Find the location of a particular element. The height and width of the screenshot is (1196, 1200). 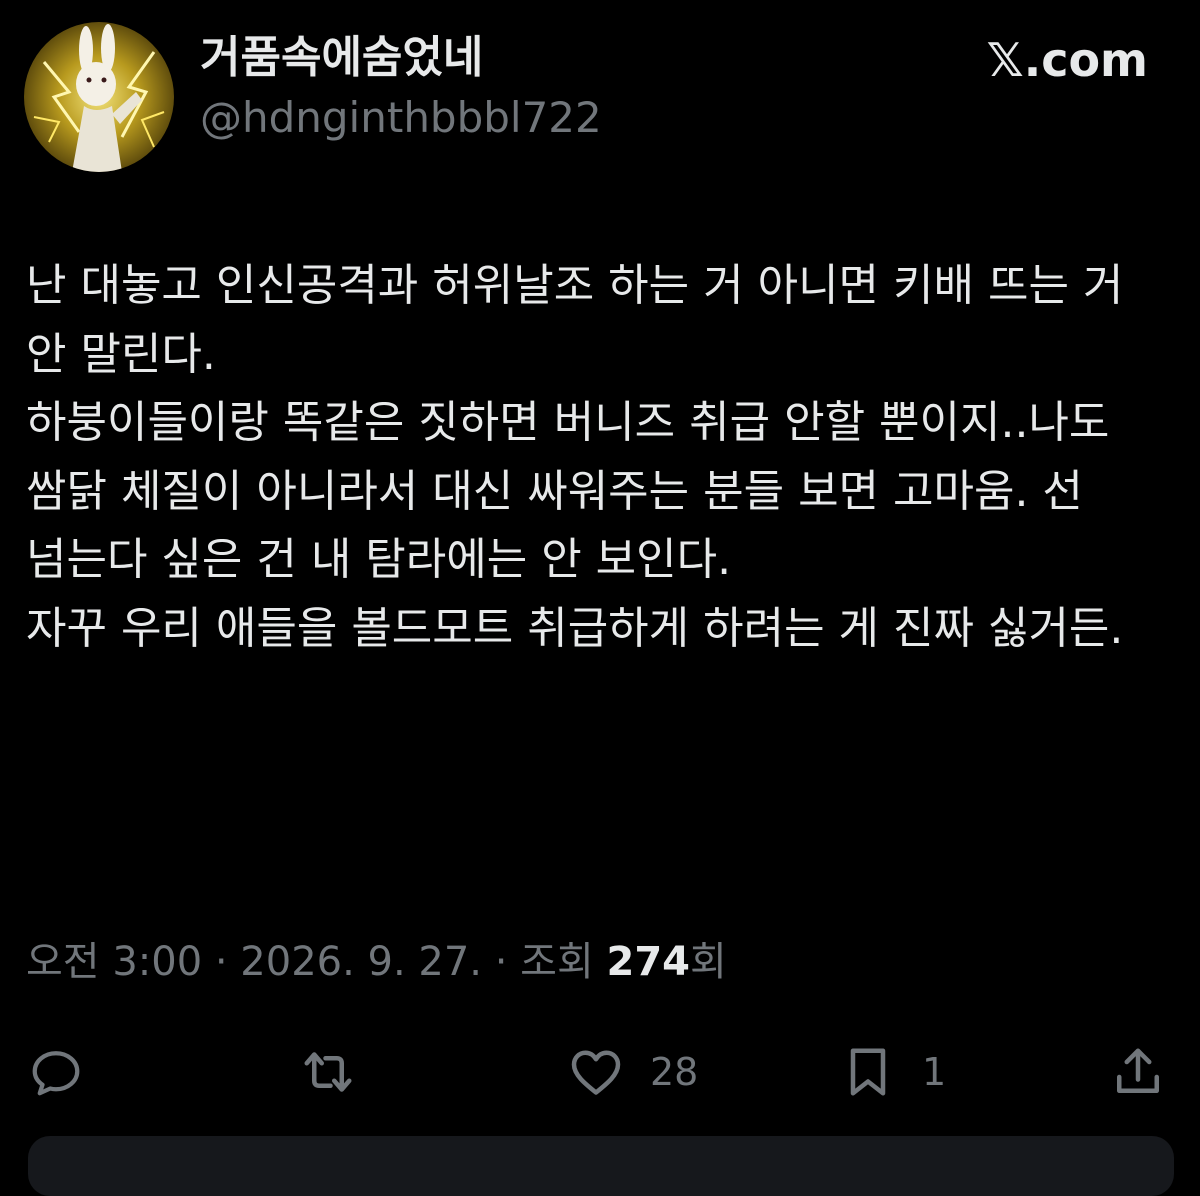

tweet-time: 오전 3:00 is located at coordinates (114, 962).